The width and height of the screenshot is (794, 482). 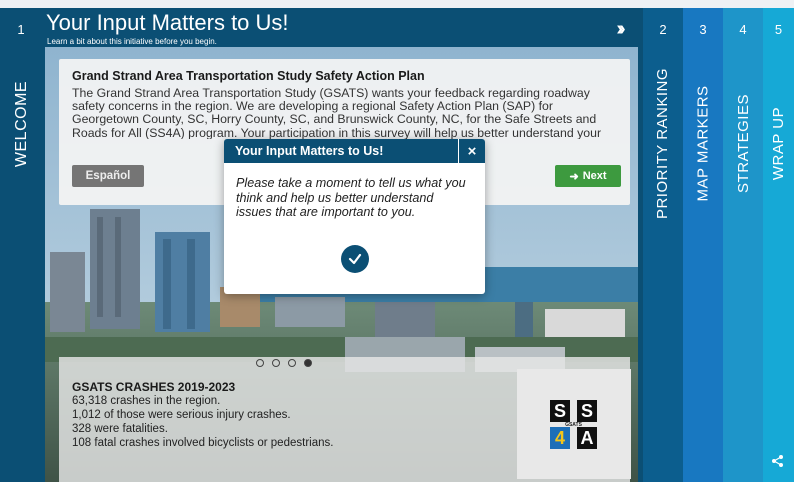 I want to click on tab-number: 3, so click(x=703, y=29).